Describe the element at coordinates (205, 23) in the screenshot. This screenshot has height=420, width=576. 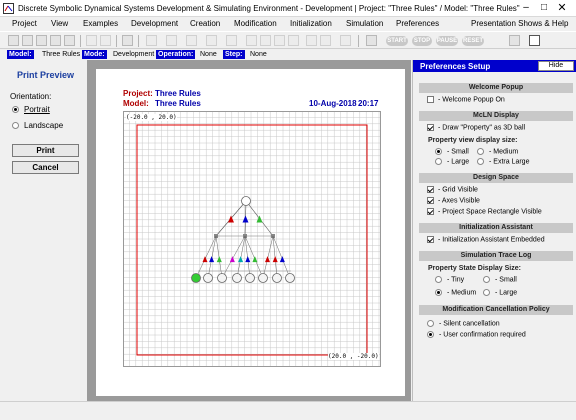
I see `menu-creation: Creation` at that location.